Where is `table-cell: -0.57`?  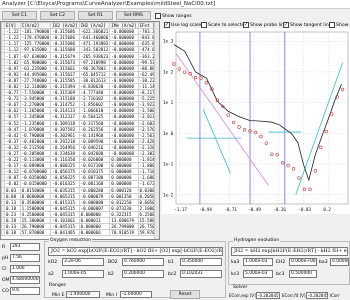 table-cell: -0.57 is located at coordinates (12, 117).